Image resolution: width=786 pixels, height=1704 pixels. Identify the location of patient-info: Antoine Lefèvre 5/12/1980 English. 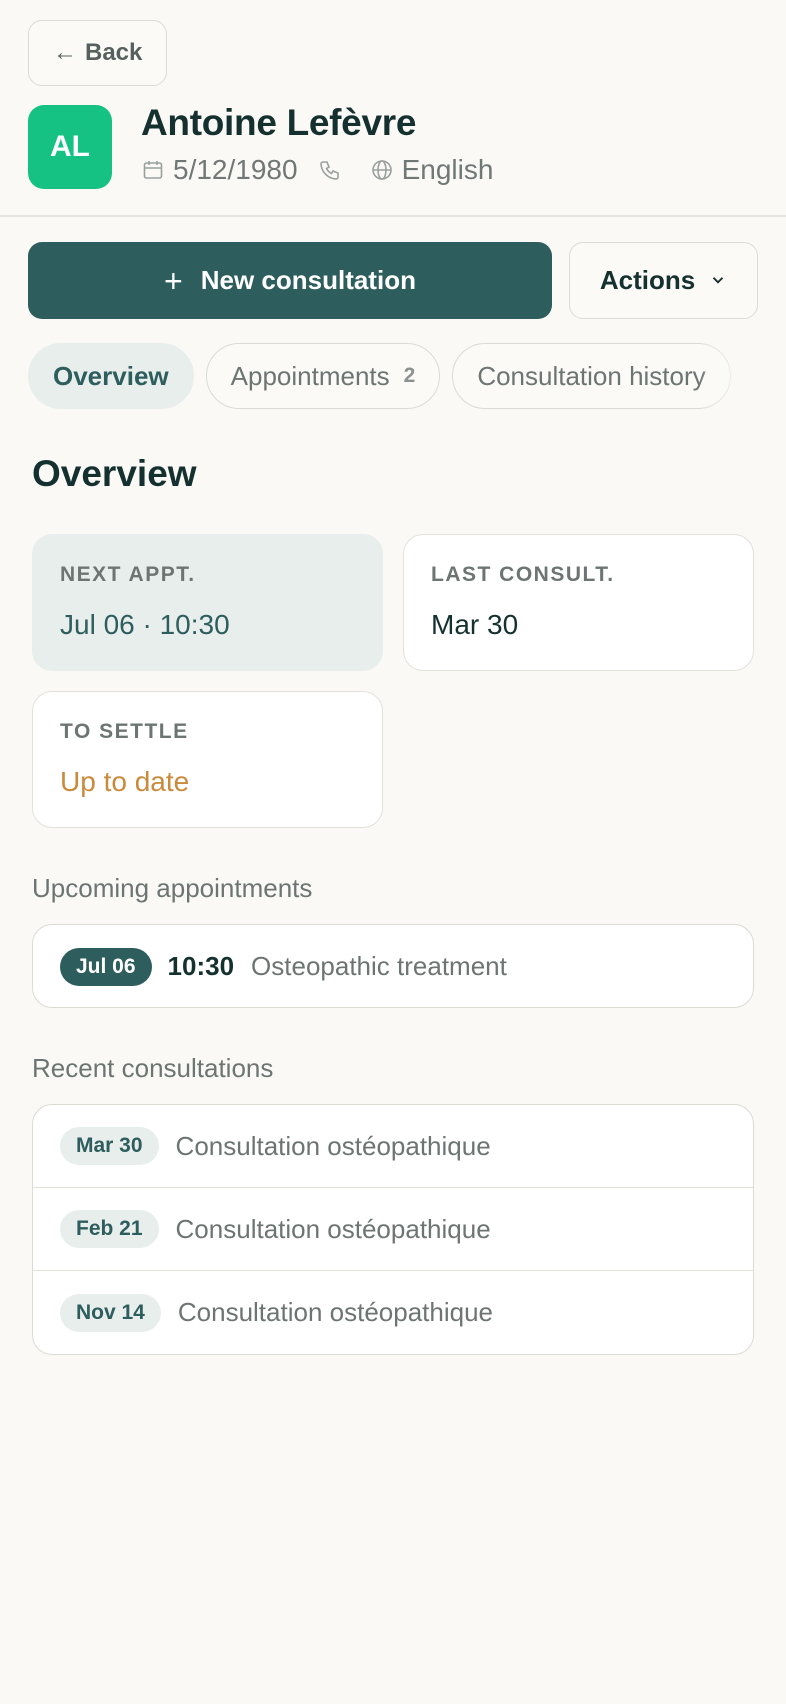
(327, 144).